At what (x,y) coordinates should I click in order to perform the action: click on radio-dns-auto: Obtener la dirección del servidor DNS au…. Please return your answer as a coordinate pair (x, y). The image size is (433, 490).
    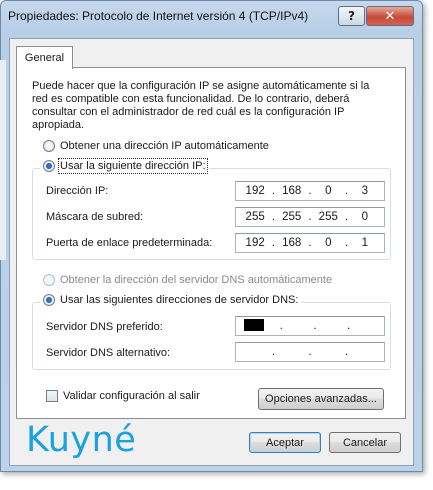
    Looking at the image, I should click on (187, 280).